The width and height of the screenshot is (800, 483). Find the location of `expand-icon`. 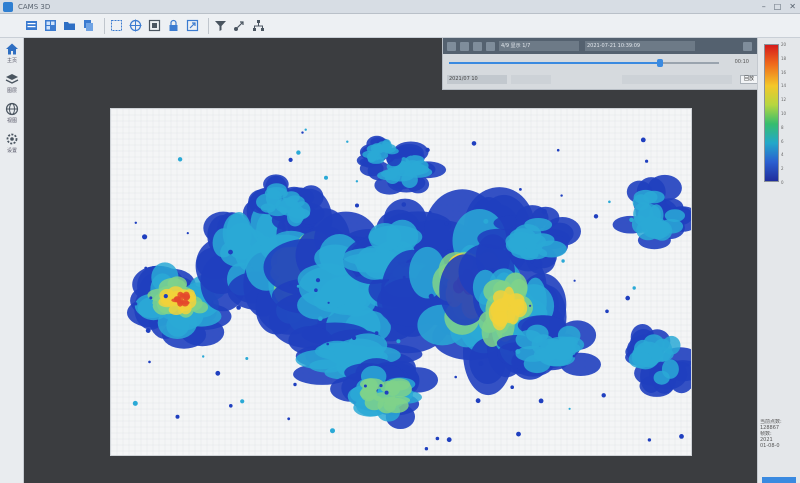

expand-icon is located at coordinates (747, 46).